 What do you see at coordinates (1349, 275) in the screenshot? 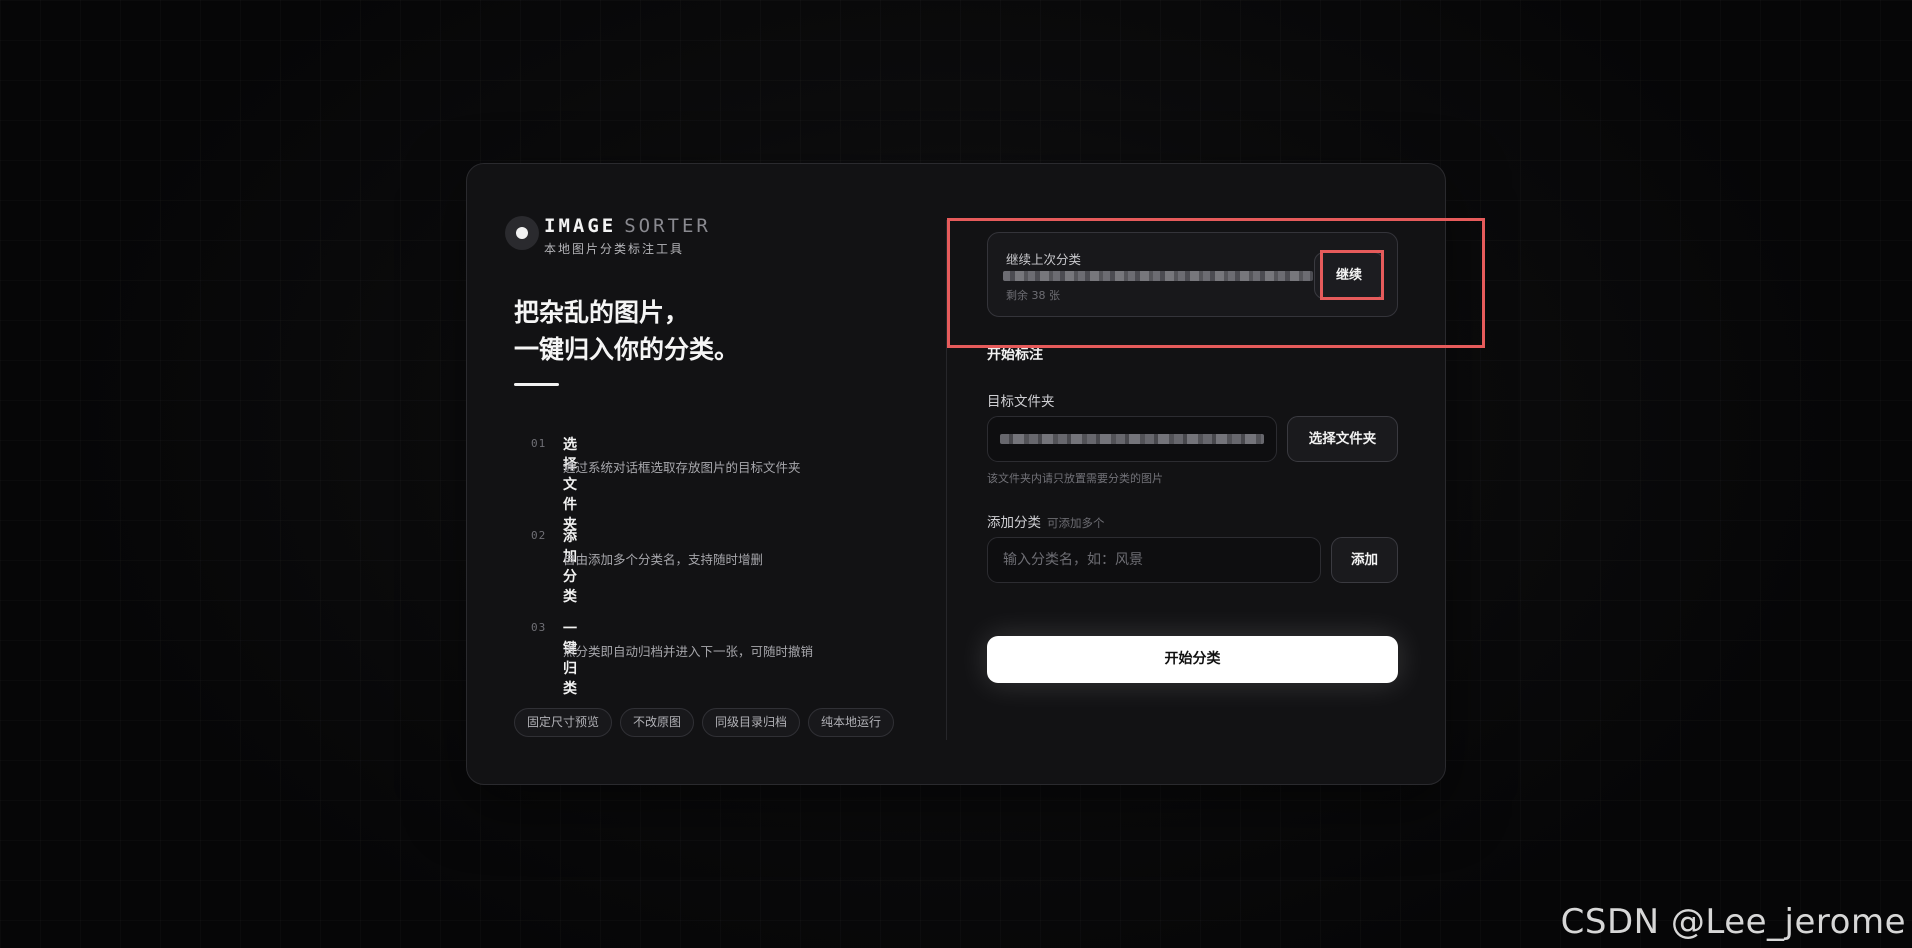
I see `continue-button: 继续` at bounding box center [1349, 275].